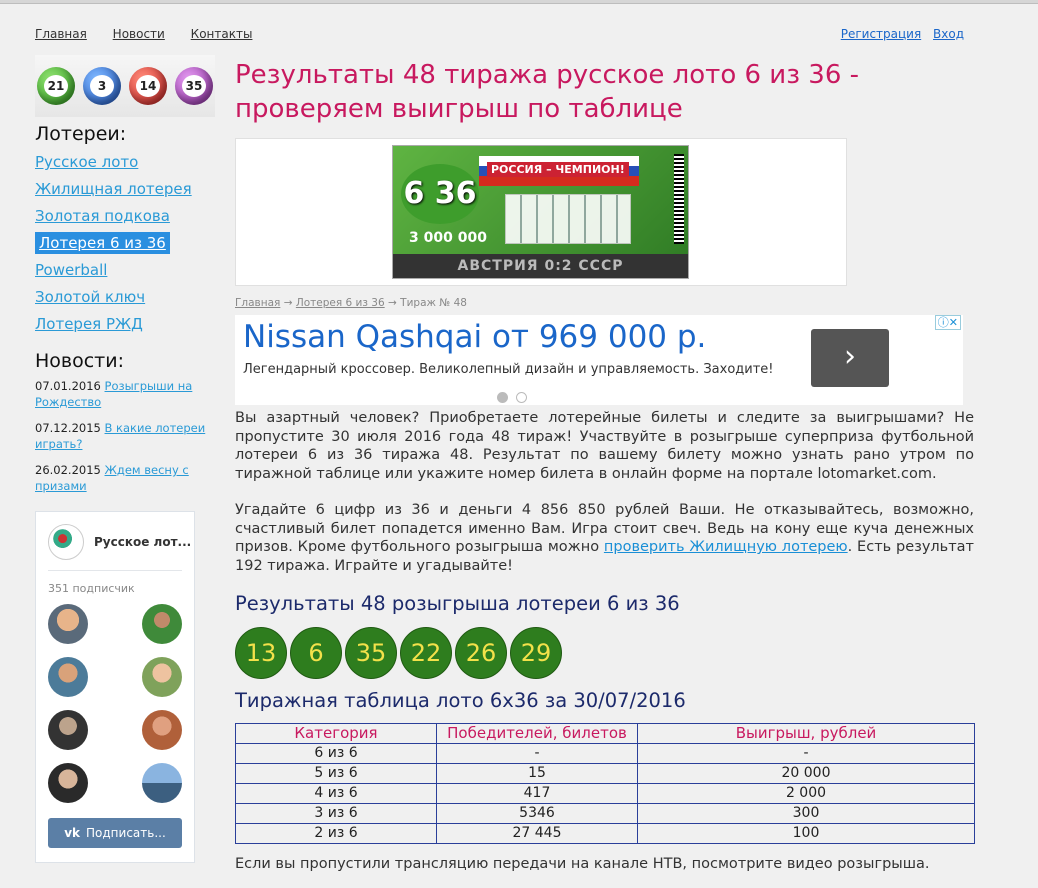 This screenshot has width=1038, height=888. Describe the element at coordinates (125, 86) in the screenshot. I see `lotto-balls-logo: 21 3 14 35` at that location.